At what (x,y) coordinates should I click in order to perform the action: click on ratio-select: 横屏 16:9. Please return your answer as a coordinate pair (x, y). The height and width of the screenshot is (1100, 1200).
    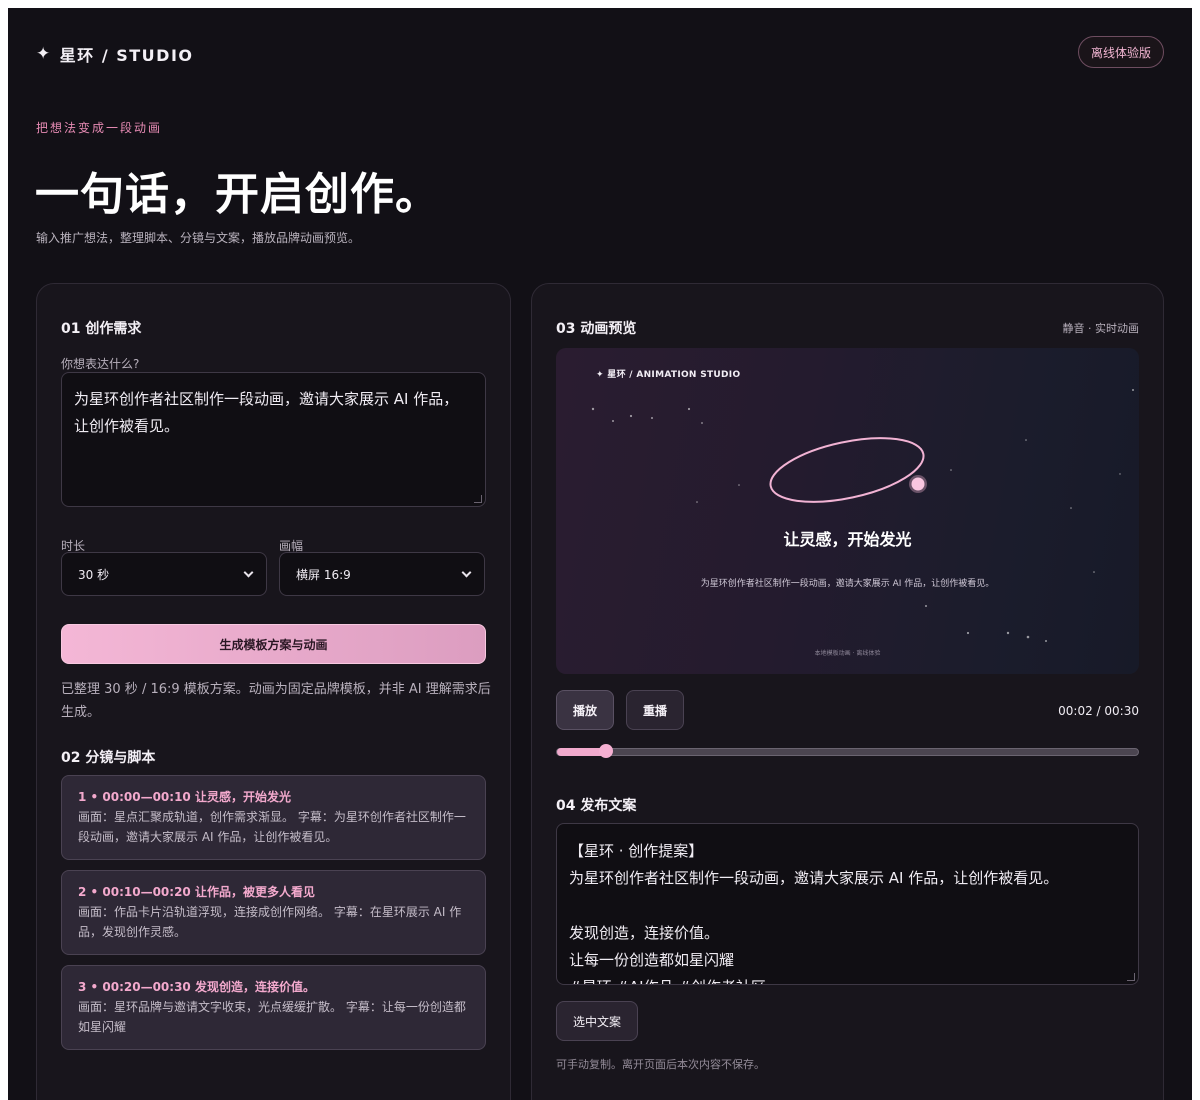
    Looking at the image, I should click on (382, 574).